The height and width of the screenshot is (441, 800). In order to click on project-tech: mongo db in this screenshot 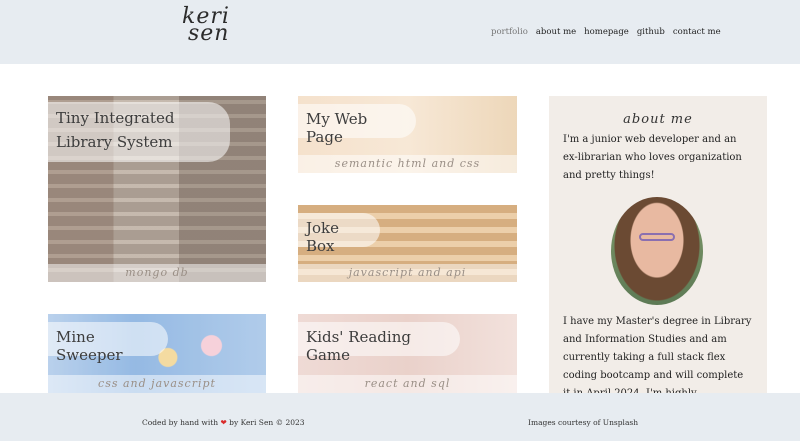, I will do `click(157, 273)`.